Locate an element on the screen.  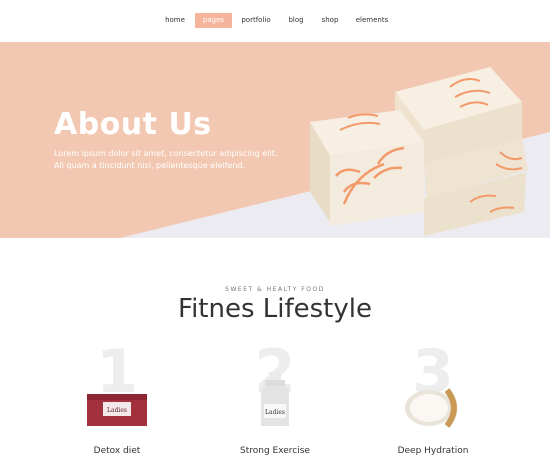
feature-label: Detox diet is located at coordinates (117, 451).